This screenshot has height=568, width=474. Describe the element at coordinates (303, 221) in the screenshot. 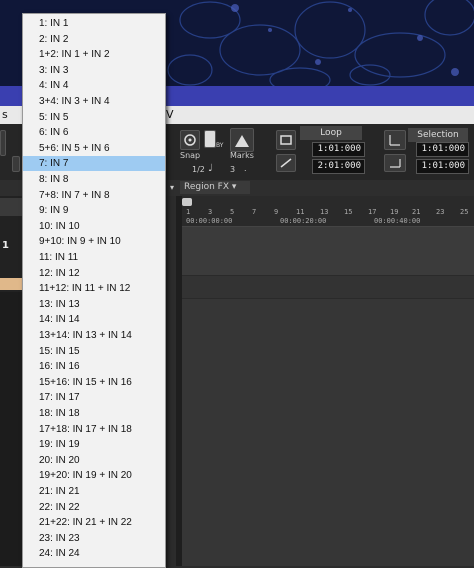

I see `ruler-time-label: 00:00:20:00` at that location.